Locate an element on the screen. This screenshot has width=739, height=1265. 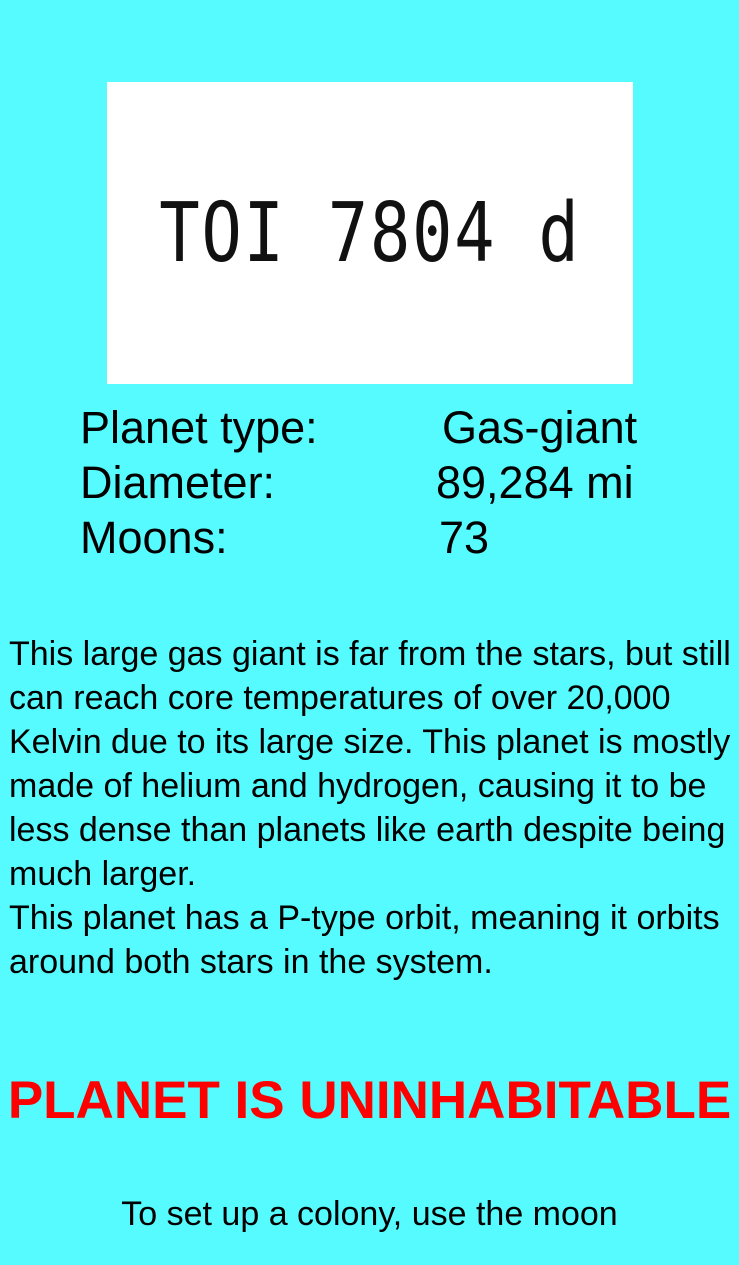
moons-label: Moons: is located at coordinates (154, 537).